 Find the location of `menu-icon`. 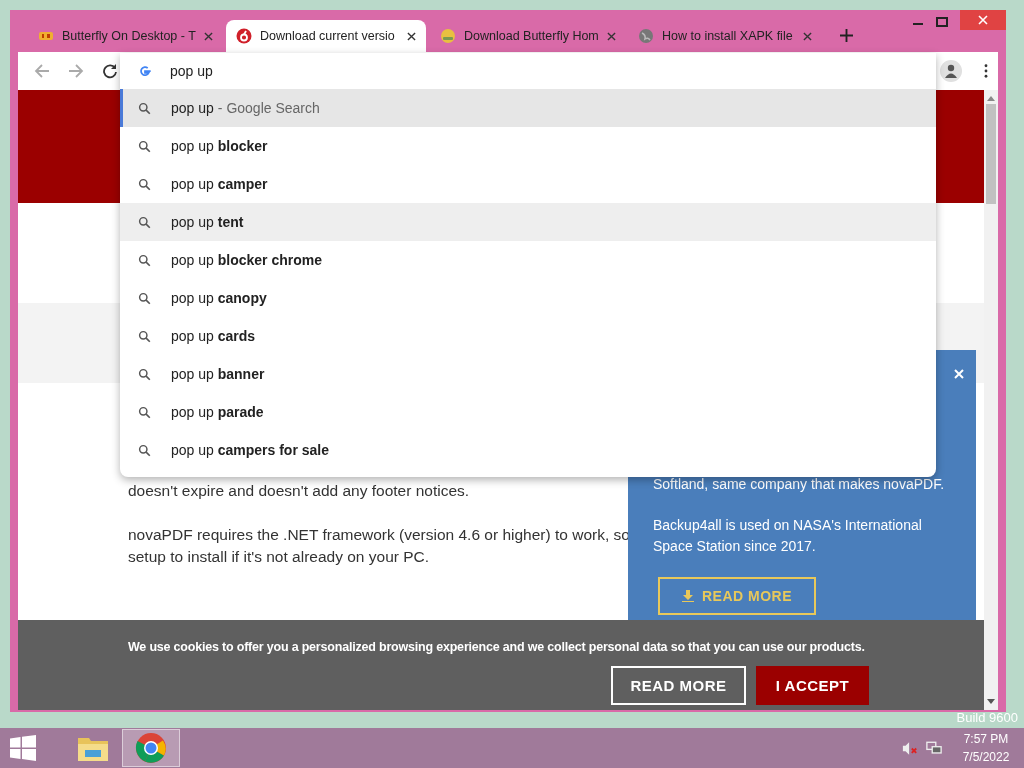

menu-icon is located at coordinates (986, 71).